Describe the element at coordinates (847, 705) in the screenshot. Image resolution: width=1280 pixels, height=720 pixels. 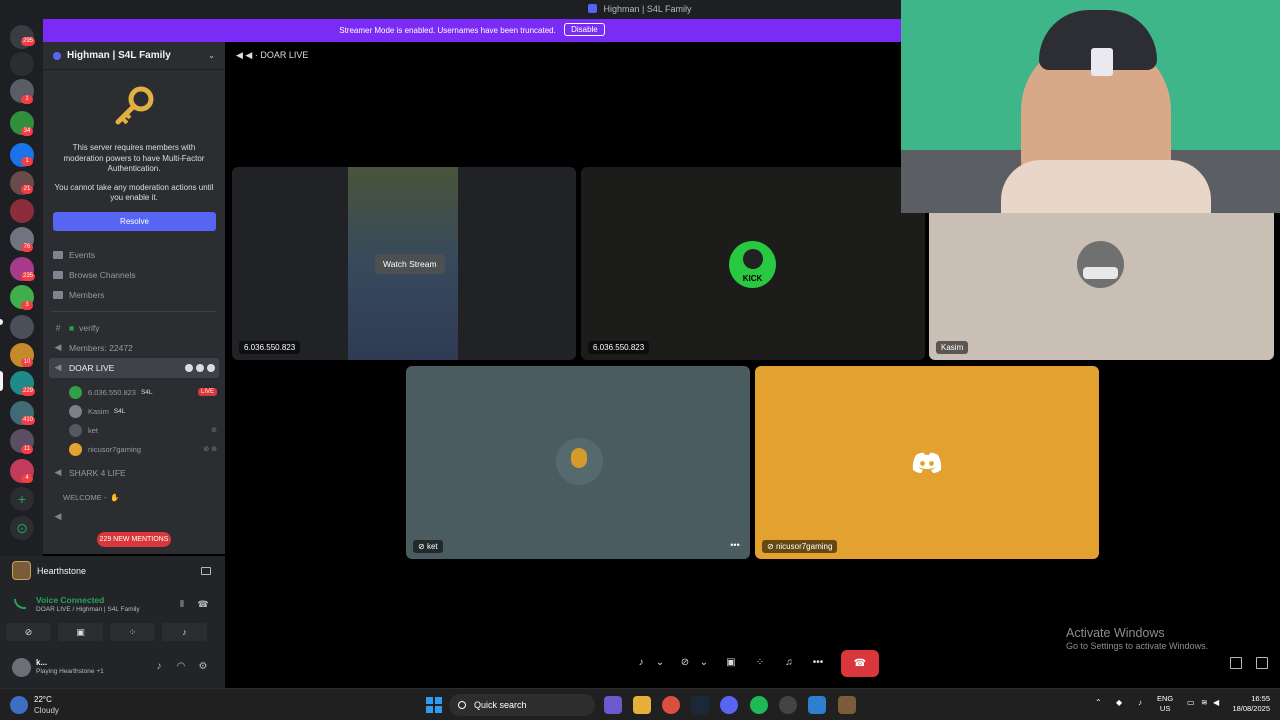
I see `hearthstone-taskbar-icon` at that location.